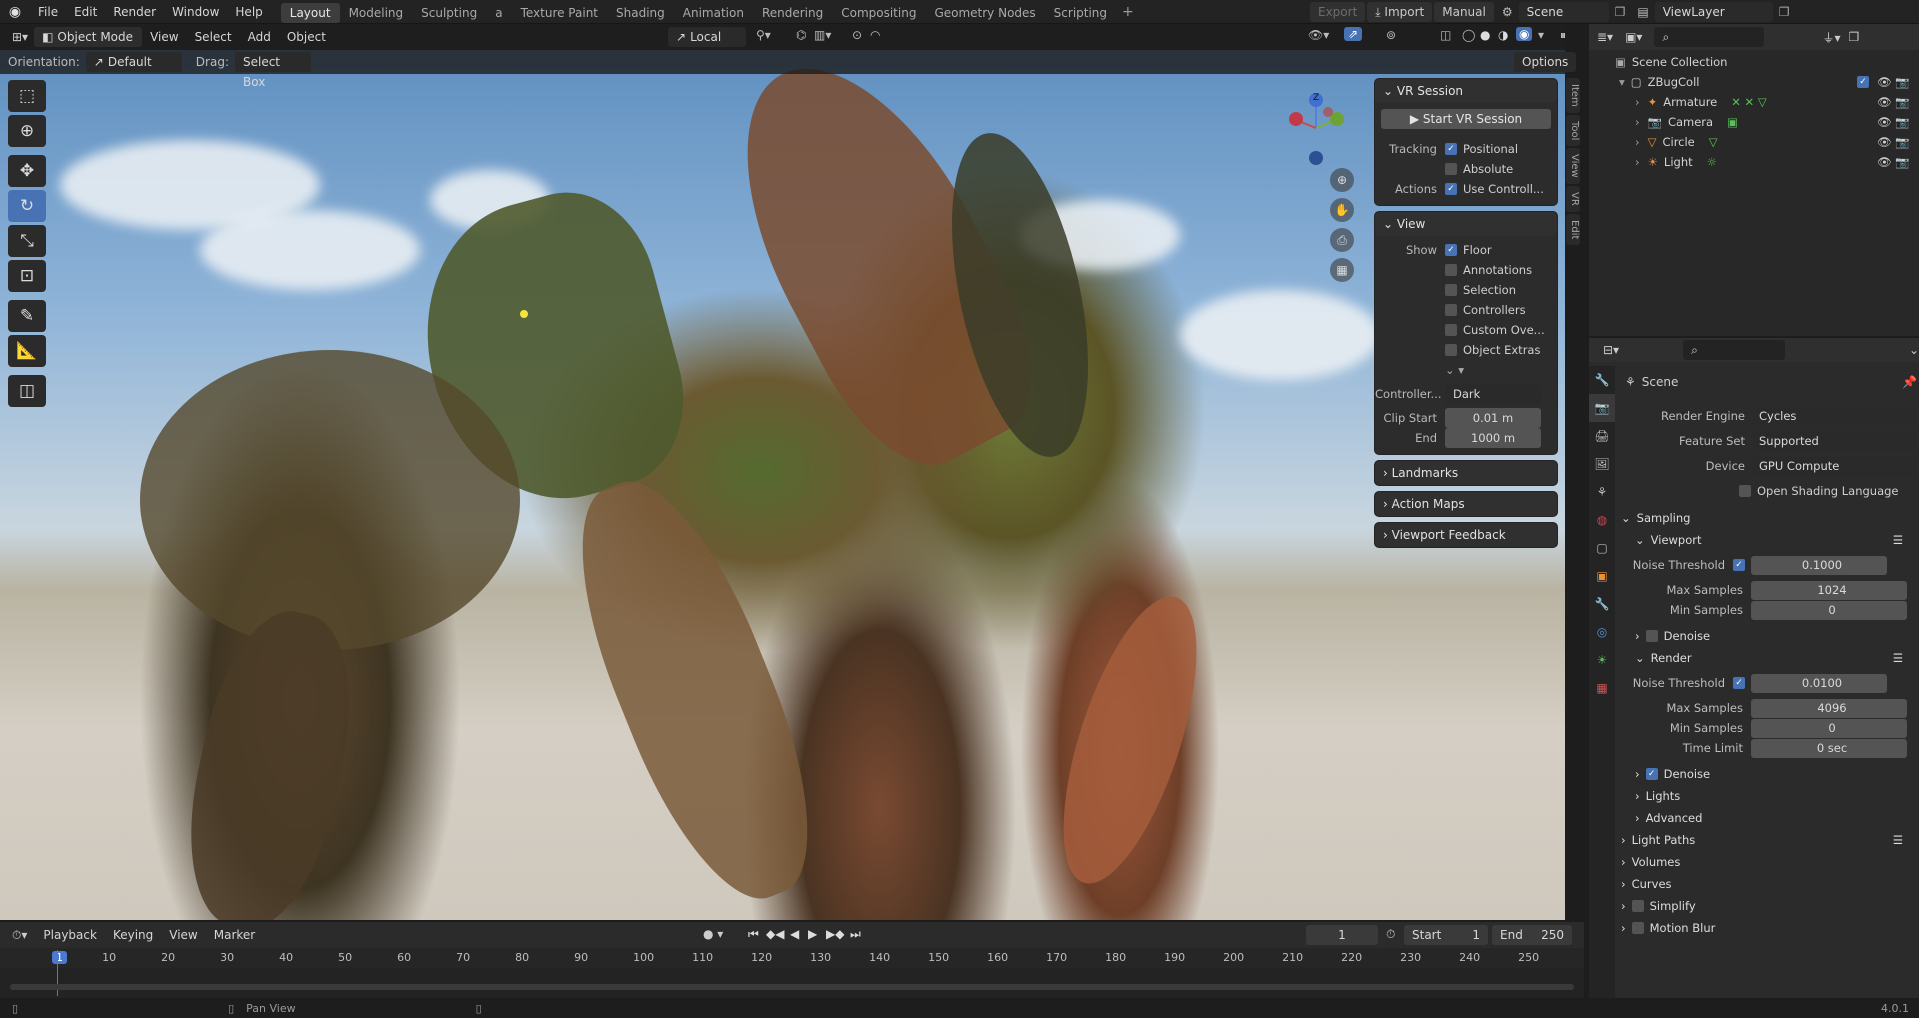 This screenshot has width=1919, height=1018. I want to click on snap-target-icon: ▥▾, so click(822, 35).